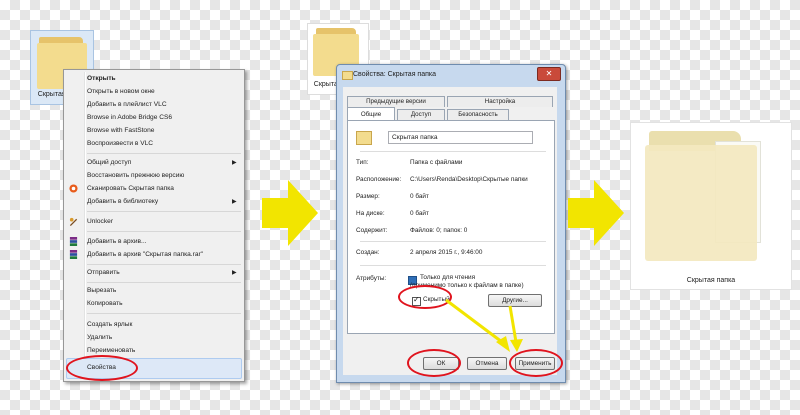  I want to click on menu-item-adobe-bridge: Browse in Adobe Bridge CS6, so click(129, 118).